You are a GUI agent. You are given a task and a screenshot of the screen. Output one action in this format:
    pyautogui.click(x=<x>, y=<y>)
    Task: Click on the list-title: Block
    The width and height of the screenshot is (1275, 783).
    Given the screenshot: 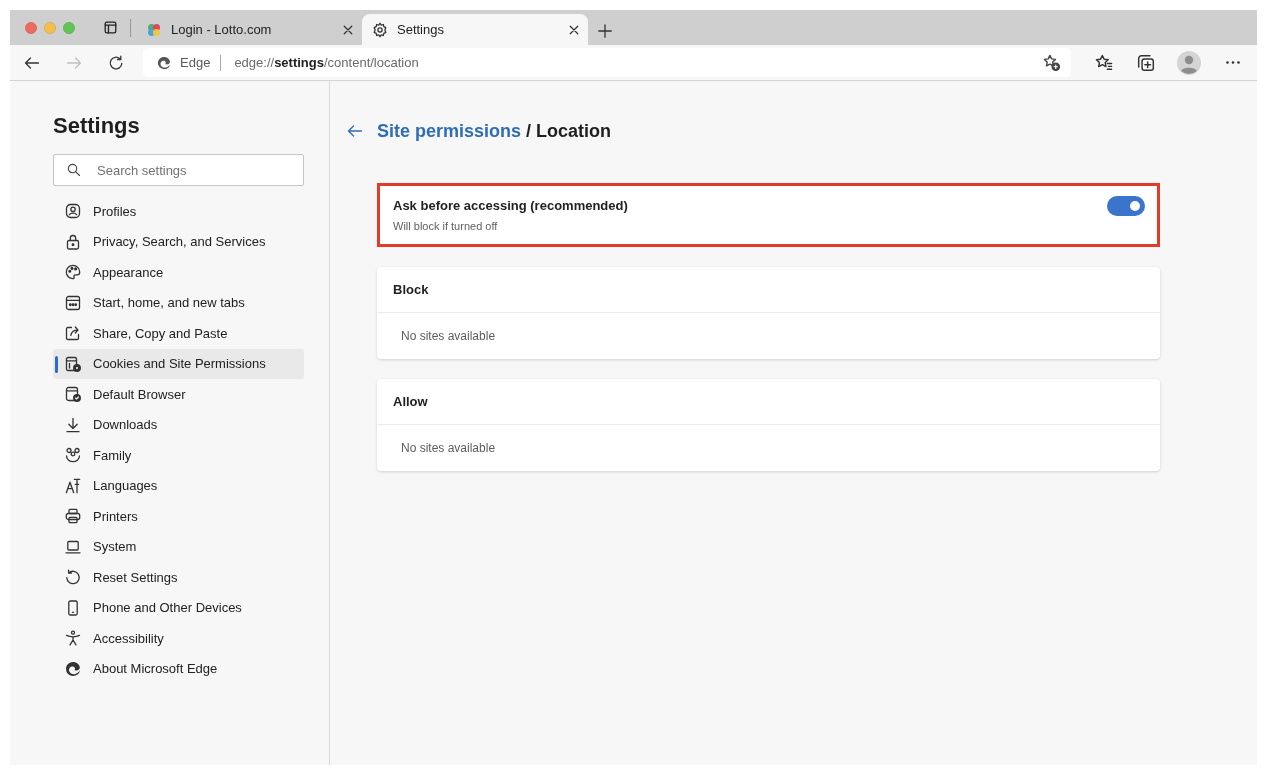 What is the action you would take?
    pyautogui.click(x=411, y=289)
    